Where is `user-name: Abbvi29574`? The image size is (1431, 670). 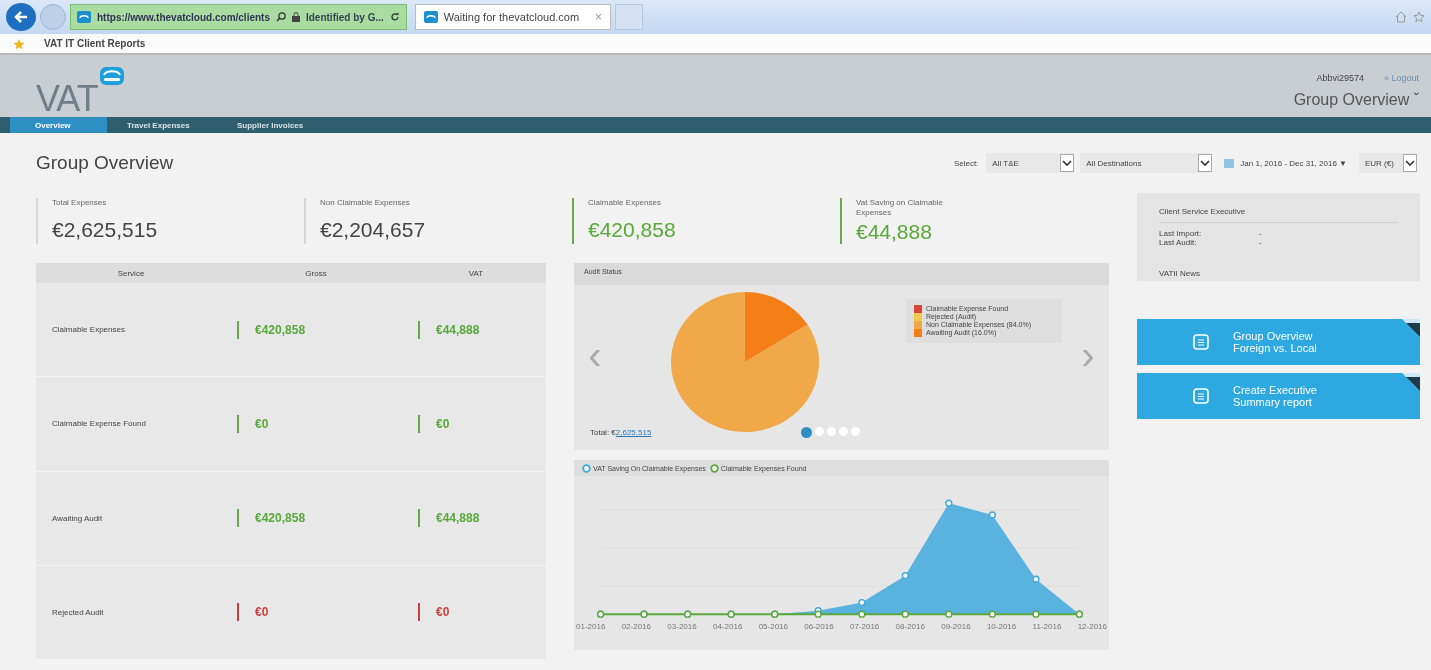
user-name: Abbvi29574 is located at coordinates (1340, 78).